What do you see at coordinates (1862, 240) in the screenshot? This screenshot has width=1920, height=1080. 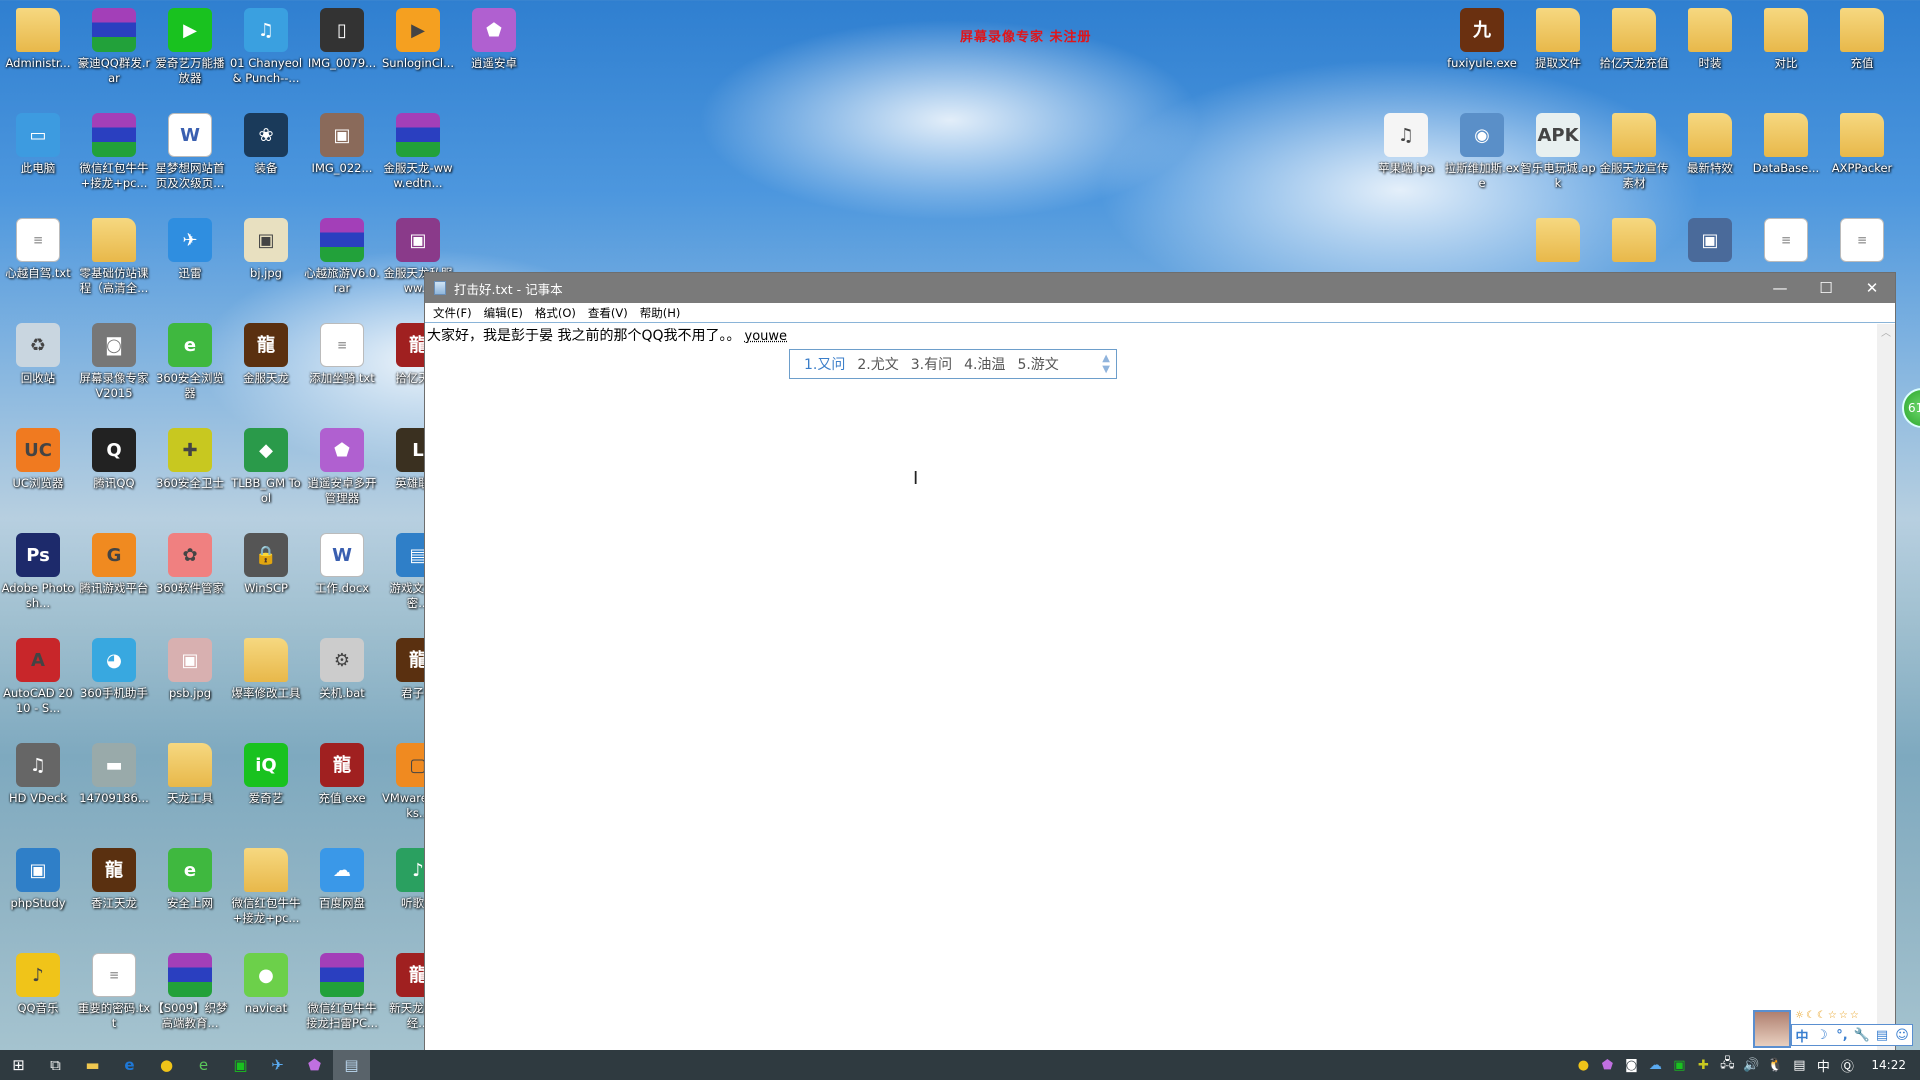 I see `desktop-icon: ≡` at bounding box center [1862, 240].